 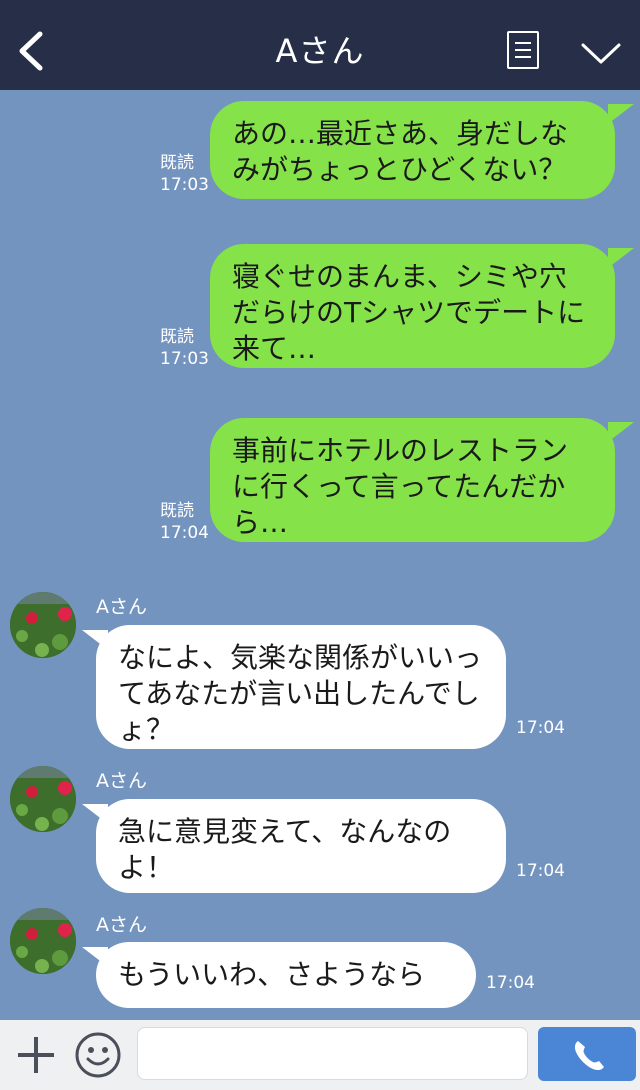 I want to click on outgoing-message: あの…最近さあ、身だしなみがちょっとひどくない？, so click(x=412, y=150).